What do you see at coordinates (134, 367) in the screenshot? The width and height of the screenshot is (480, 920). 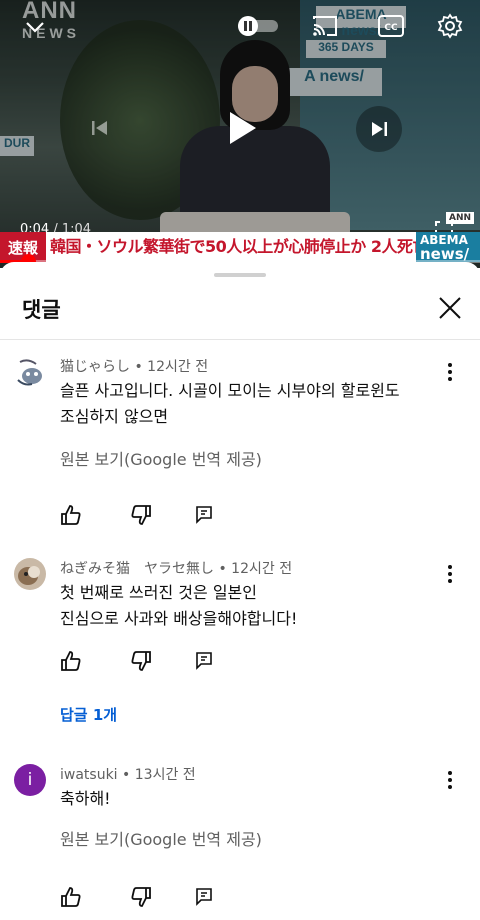 I see `comment-meta: 猫じゃらし • 12시간 전` at bounding box center [134, 367].